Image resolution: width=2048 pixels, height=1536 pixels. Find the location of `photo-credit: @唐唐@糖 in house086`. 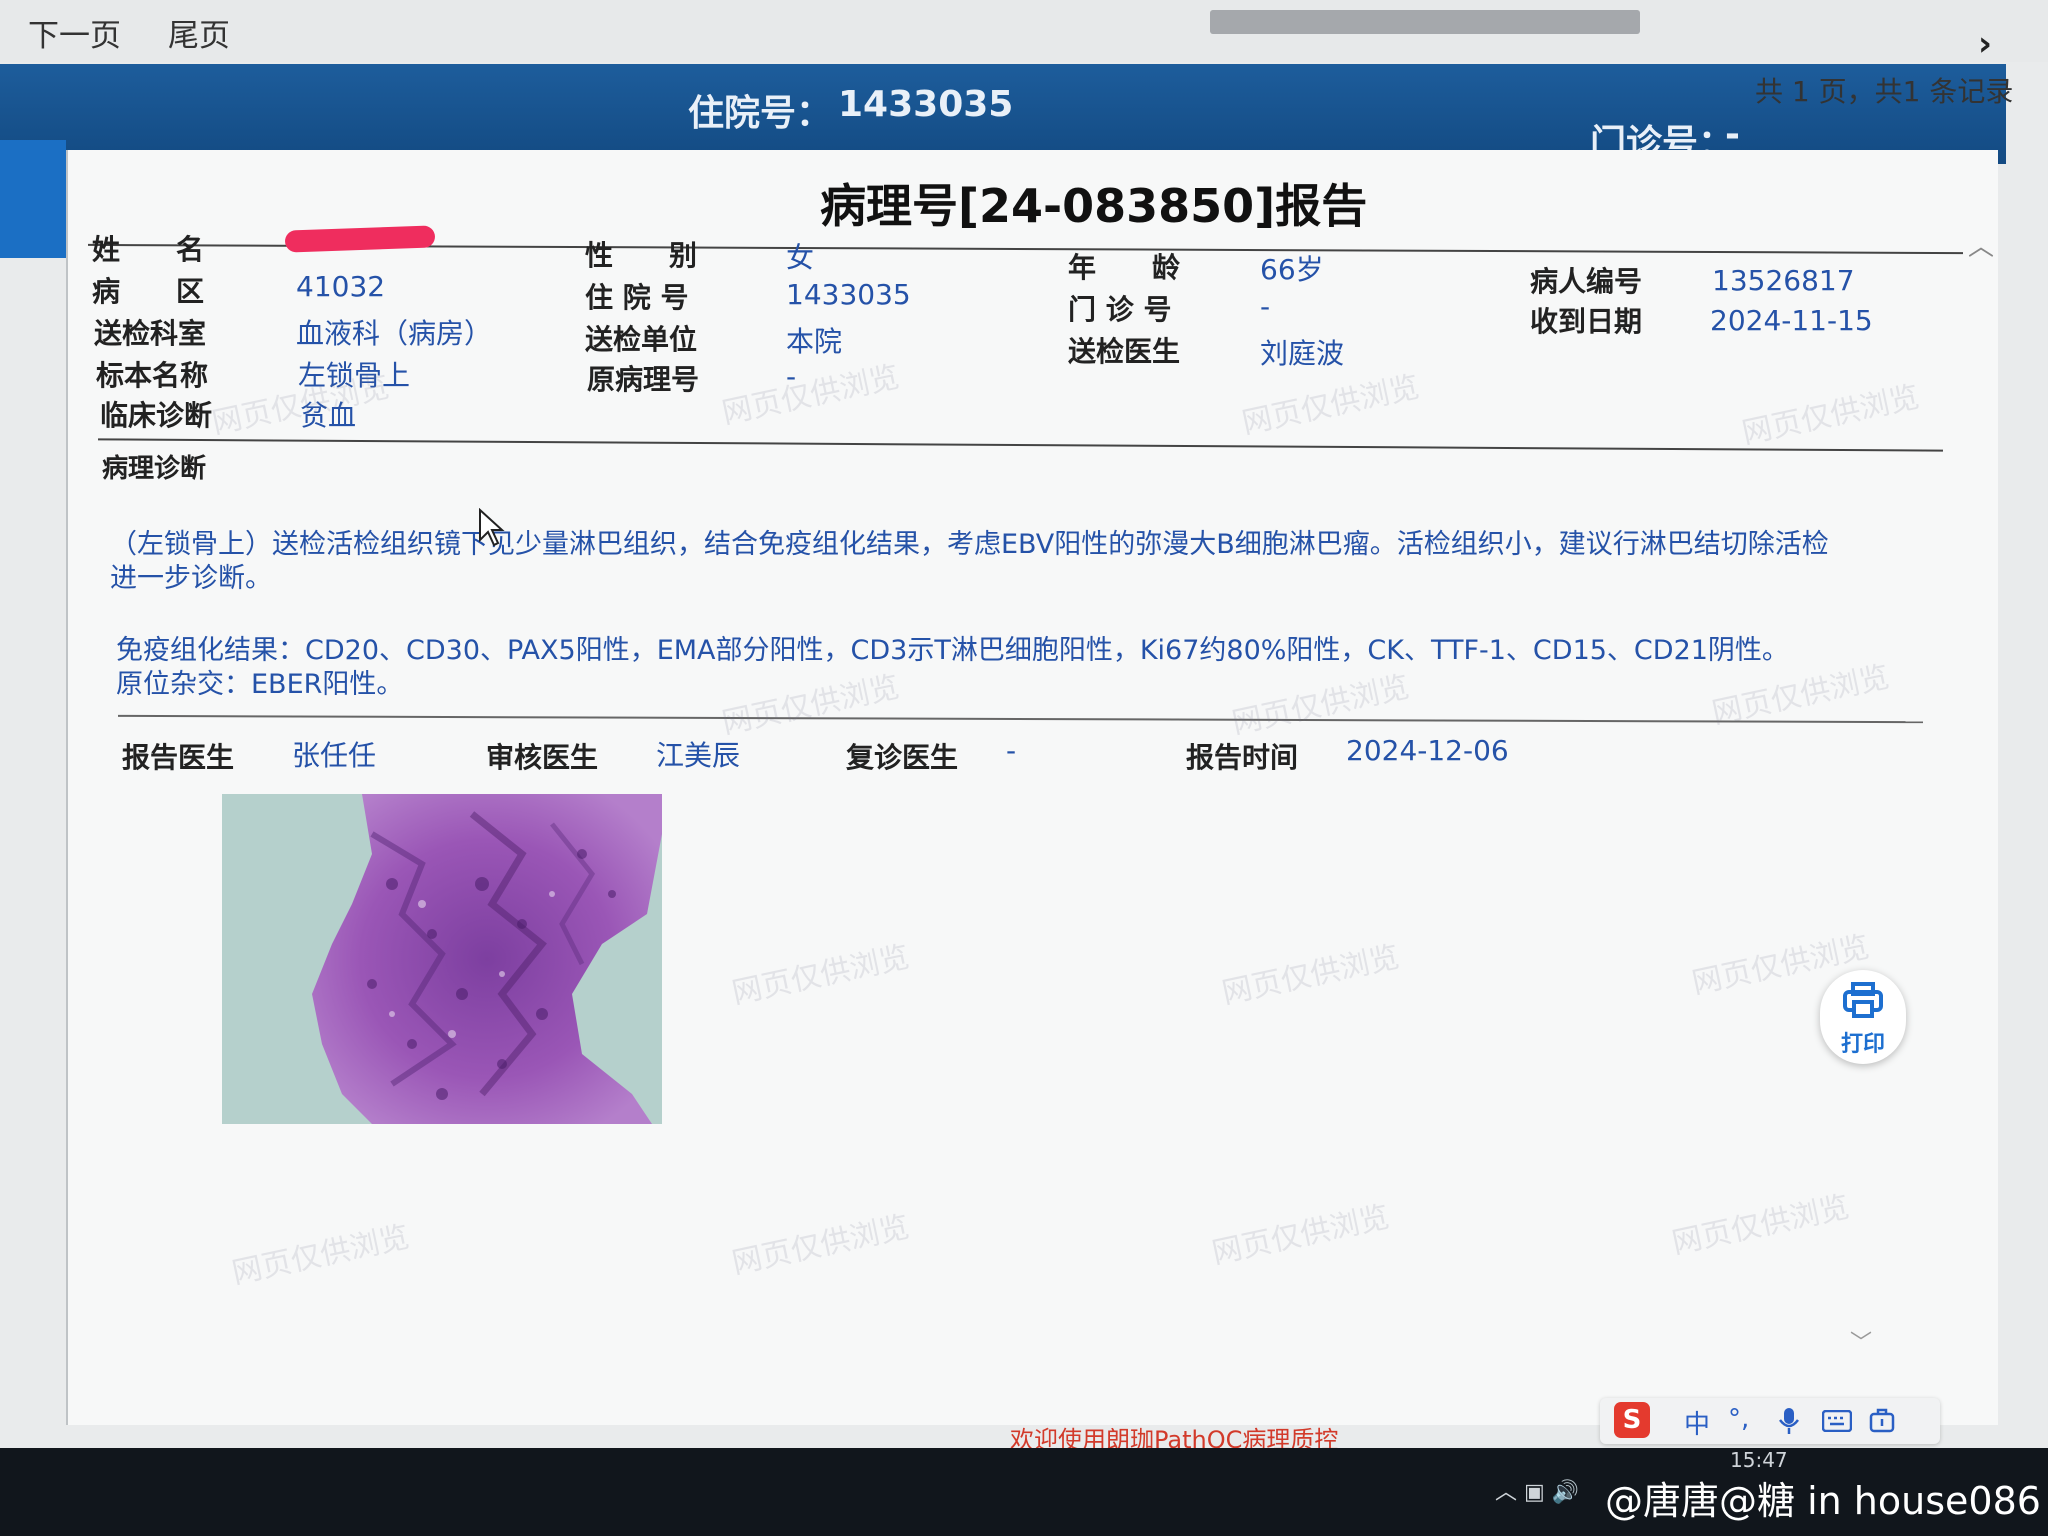

photo-credit: @唐唐@糖 in house086 is located at coordinates (1823, 1501).